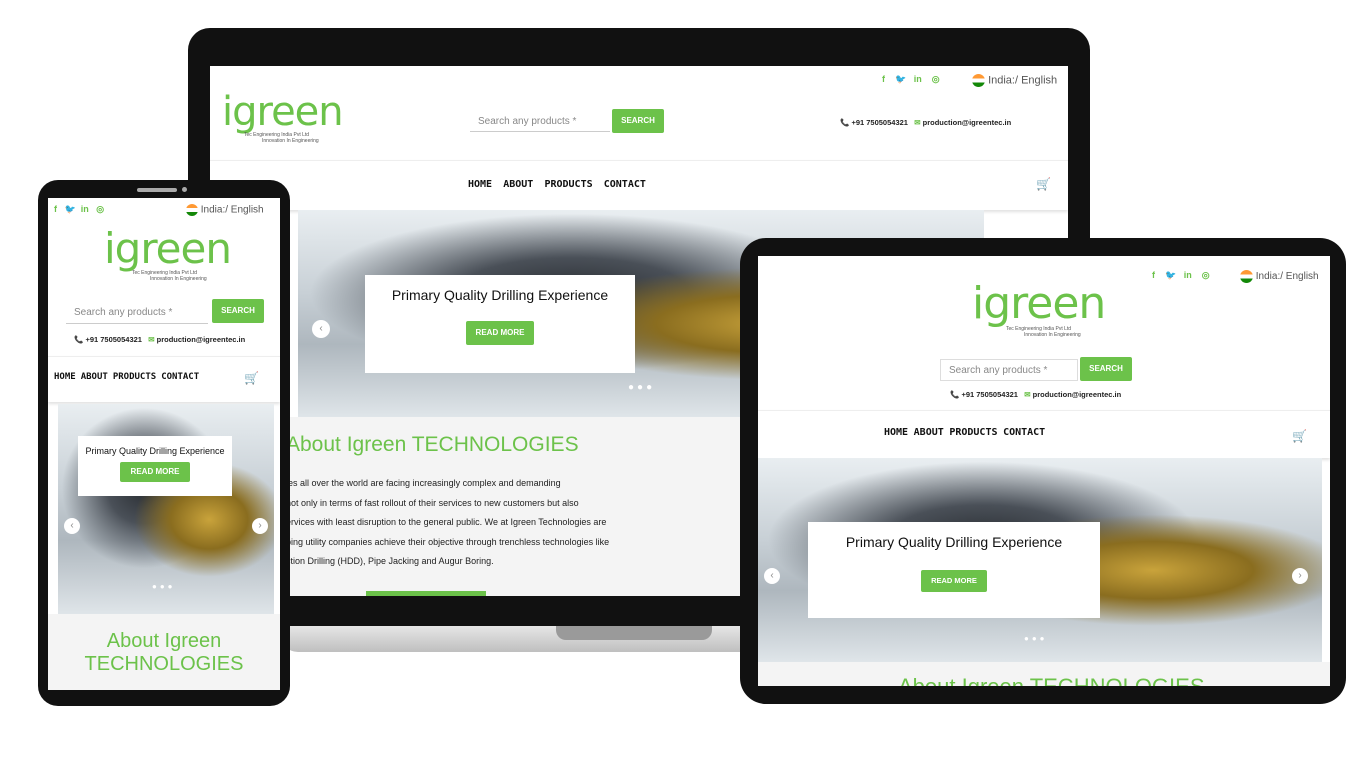 The image size is (1366, 768). I want to click on locale-selector: India:/ English, so click(1014, 80).